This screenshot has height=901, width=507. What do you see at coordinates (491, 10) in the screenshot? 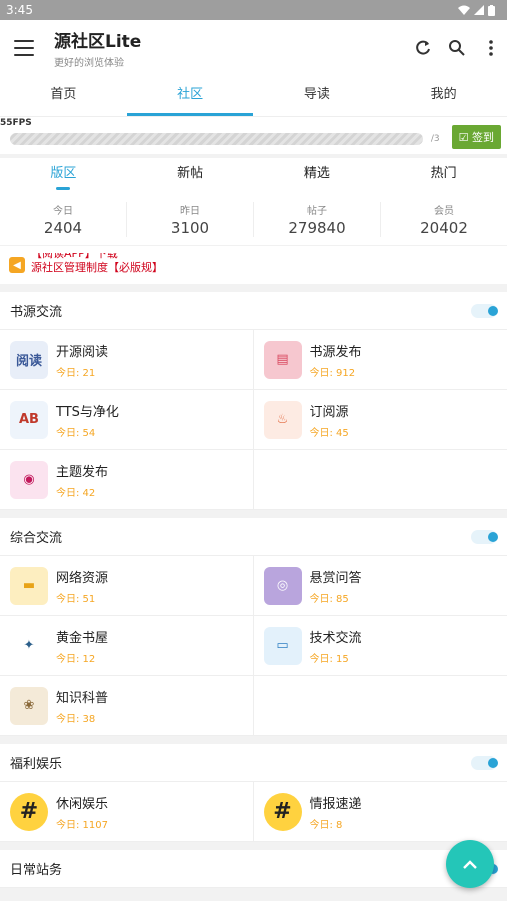
I see `battery-icon` at bounding box center [491, 10].